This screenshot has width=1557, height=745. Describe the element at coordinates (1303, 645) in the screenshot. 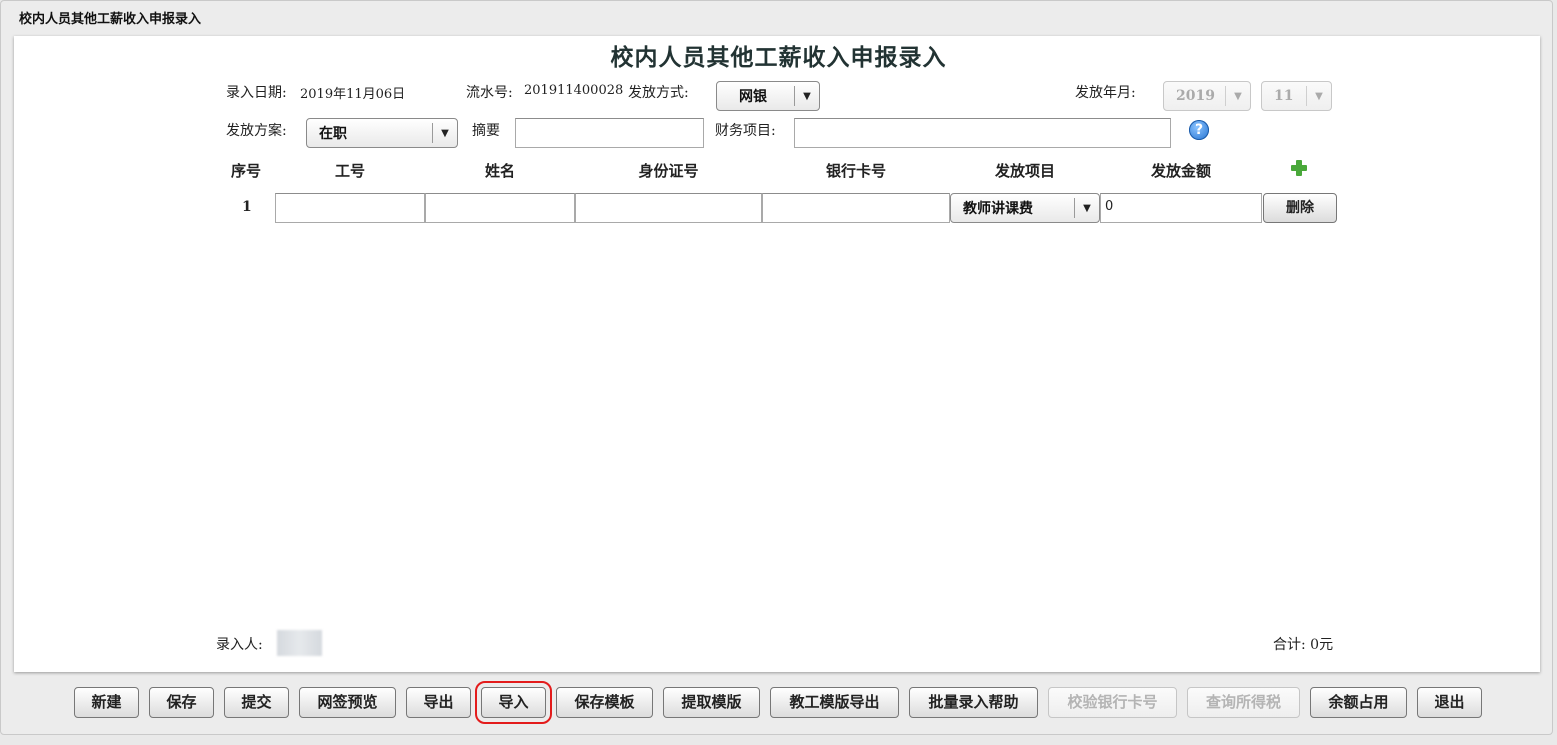

I see `total-label: 合计: 0元` at that location.